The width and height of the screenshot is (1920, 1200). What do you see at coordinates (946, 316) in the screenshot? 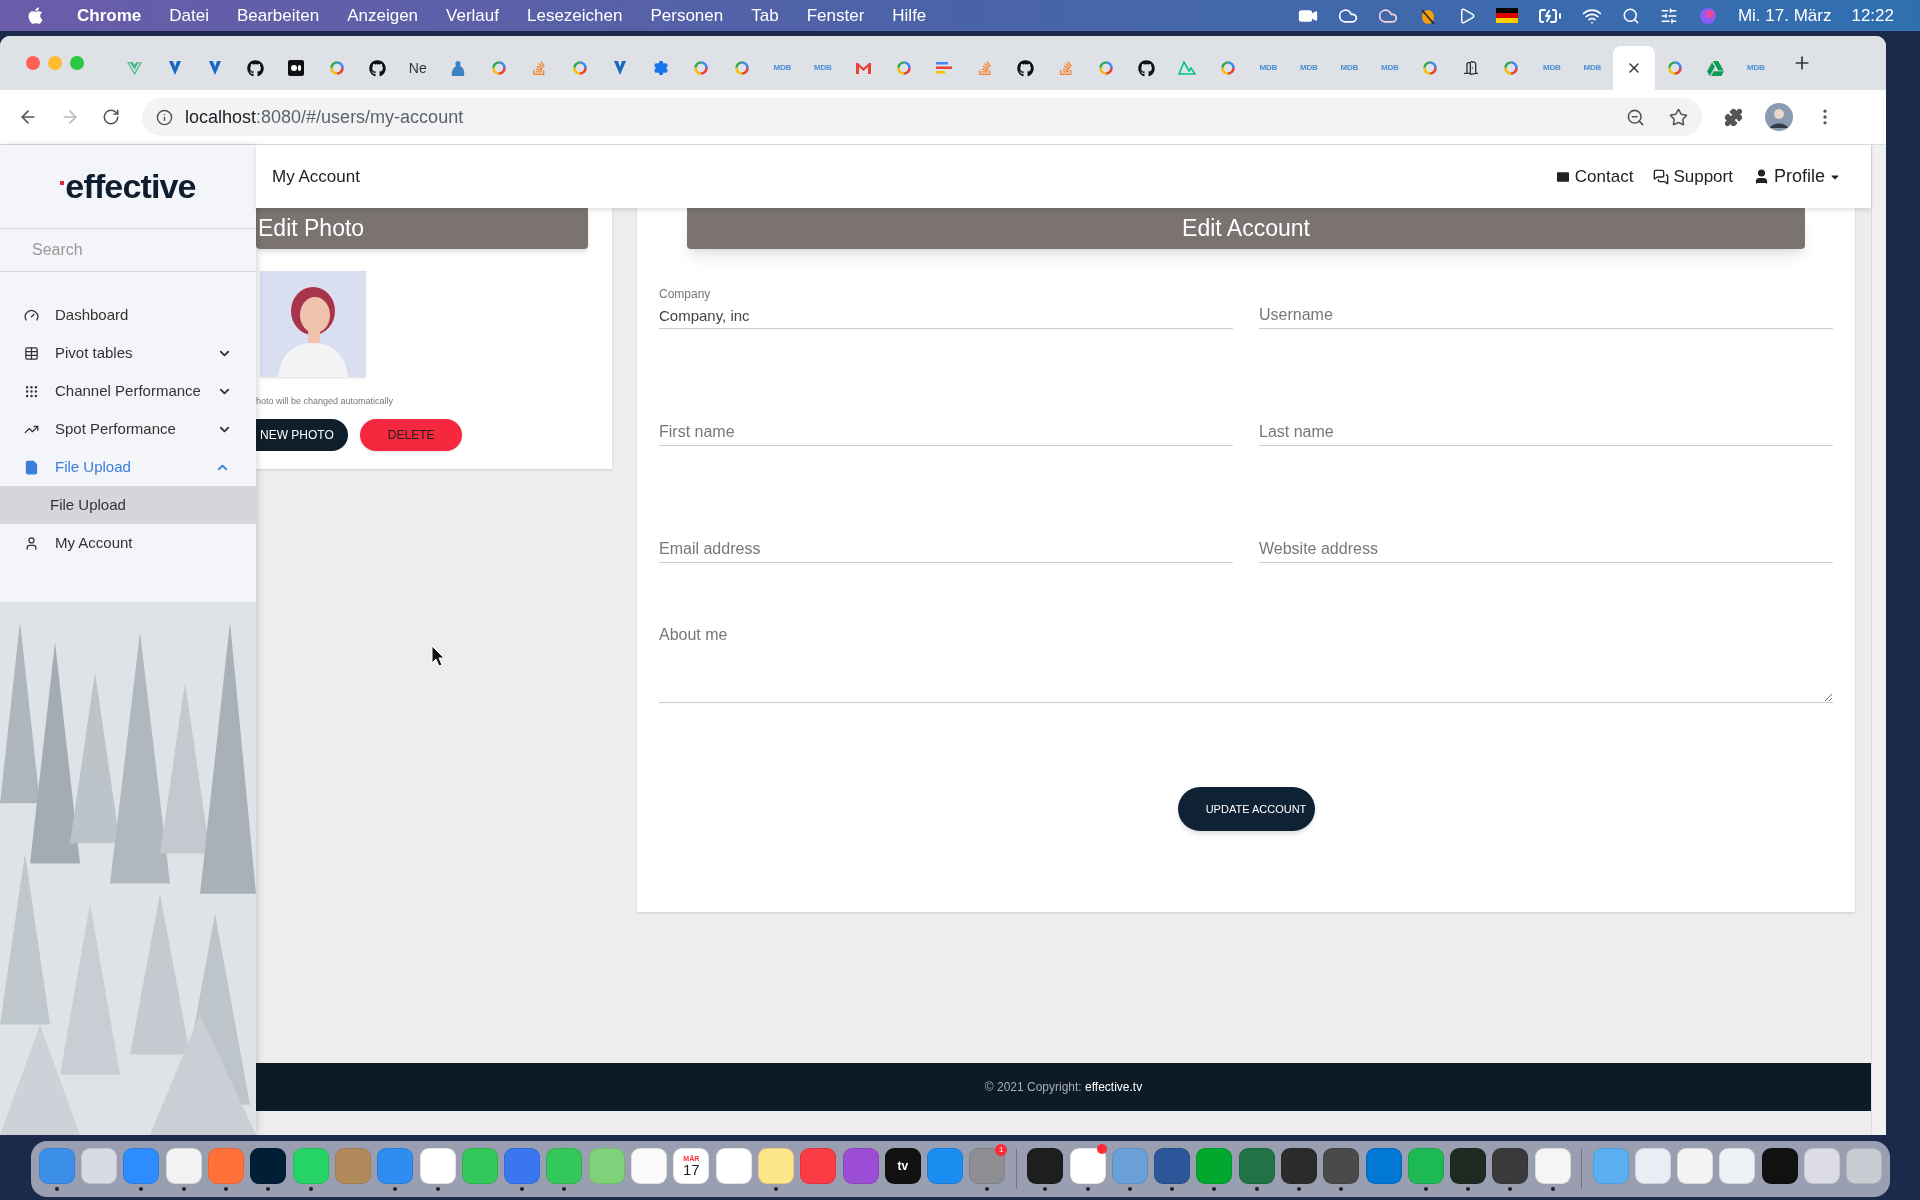
I see `input-field: Company, inc` at bounding box center [946, 316].